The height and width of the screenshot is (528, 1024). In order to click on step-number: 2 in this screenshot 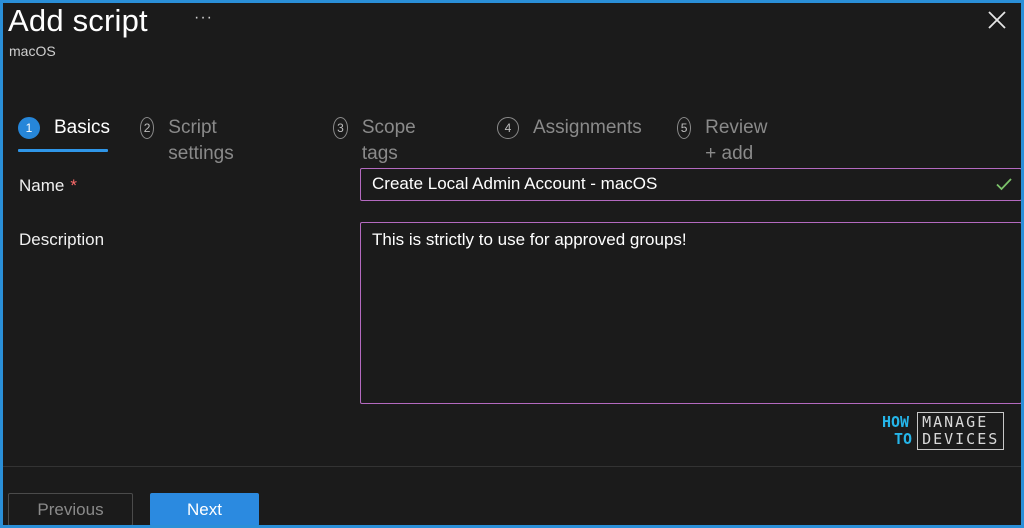, I will do `click(147, 128)`.